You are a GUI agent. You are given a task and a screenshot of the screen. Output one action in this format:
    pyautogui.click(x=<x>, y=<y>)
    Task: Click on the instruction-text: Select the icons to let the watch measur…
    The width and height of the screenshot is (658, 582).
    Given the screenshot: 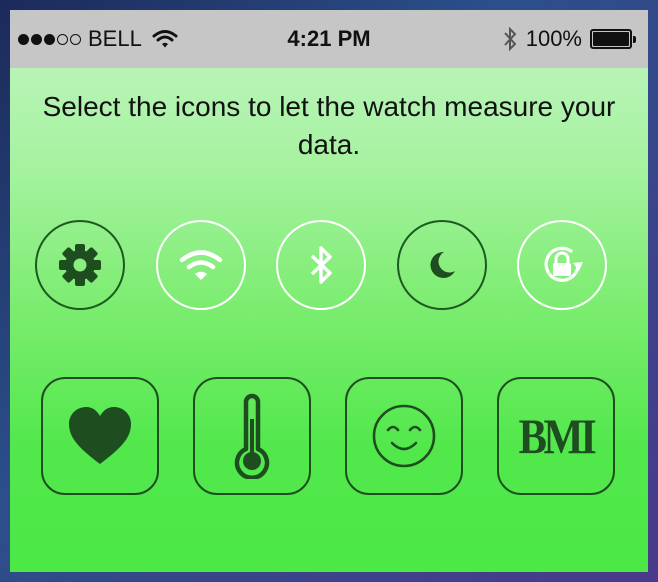 What is the action you would take?
    pyautogui.click(x=329, y=125)
    